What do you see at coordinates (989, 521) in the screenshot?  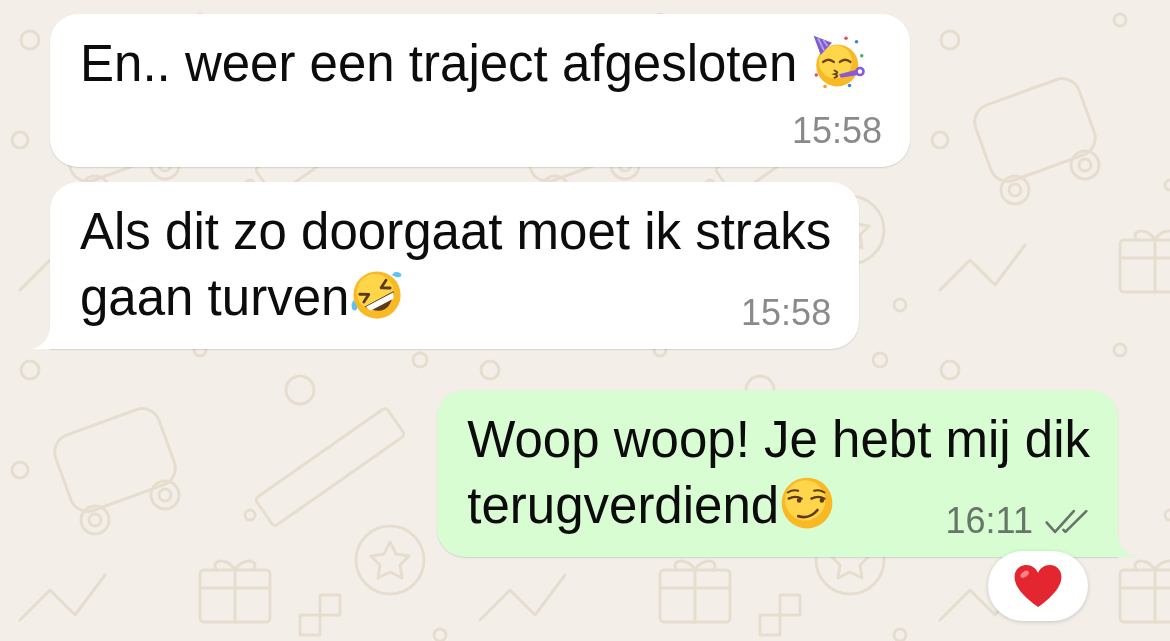 I see `message-time: 16:11` at bounding box center [989, 521].